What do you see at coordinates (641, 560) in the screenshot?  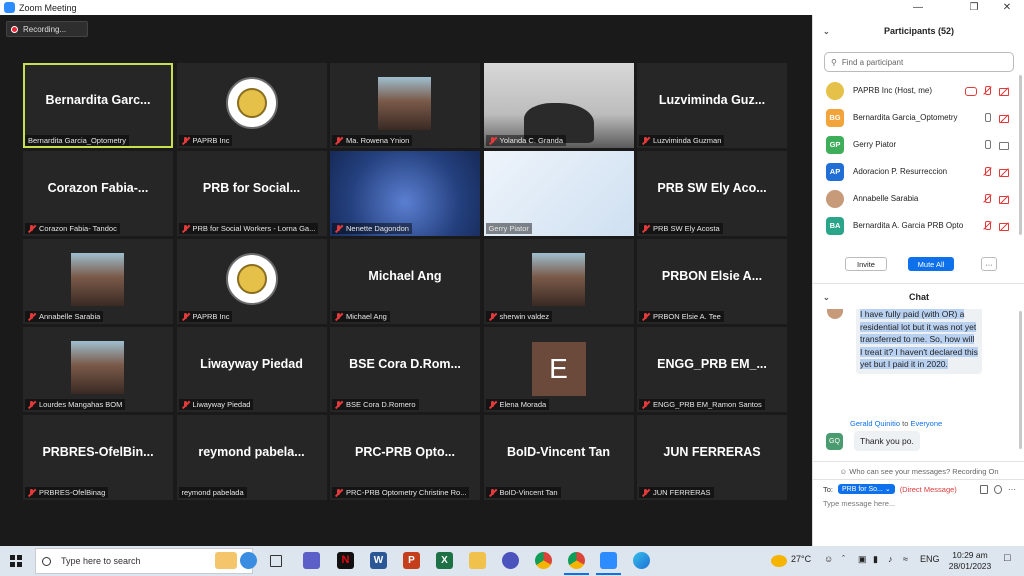 I see `edge-icon` at bounding box center [641, 560].